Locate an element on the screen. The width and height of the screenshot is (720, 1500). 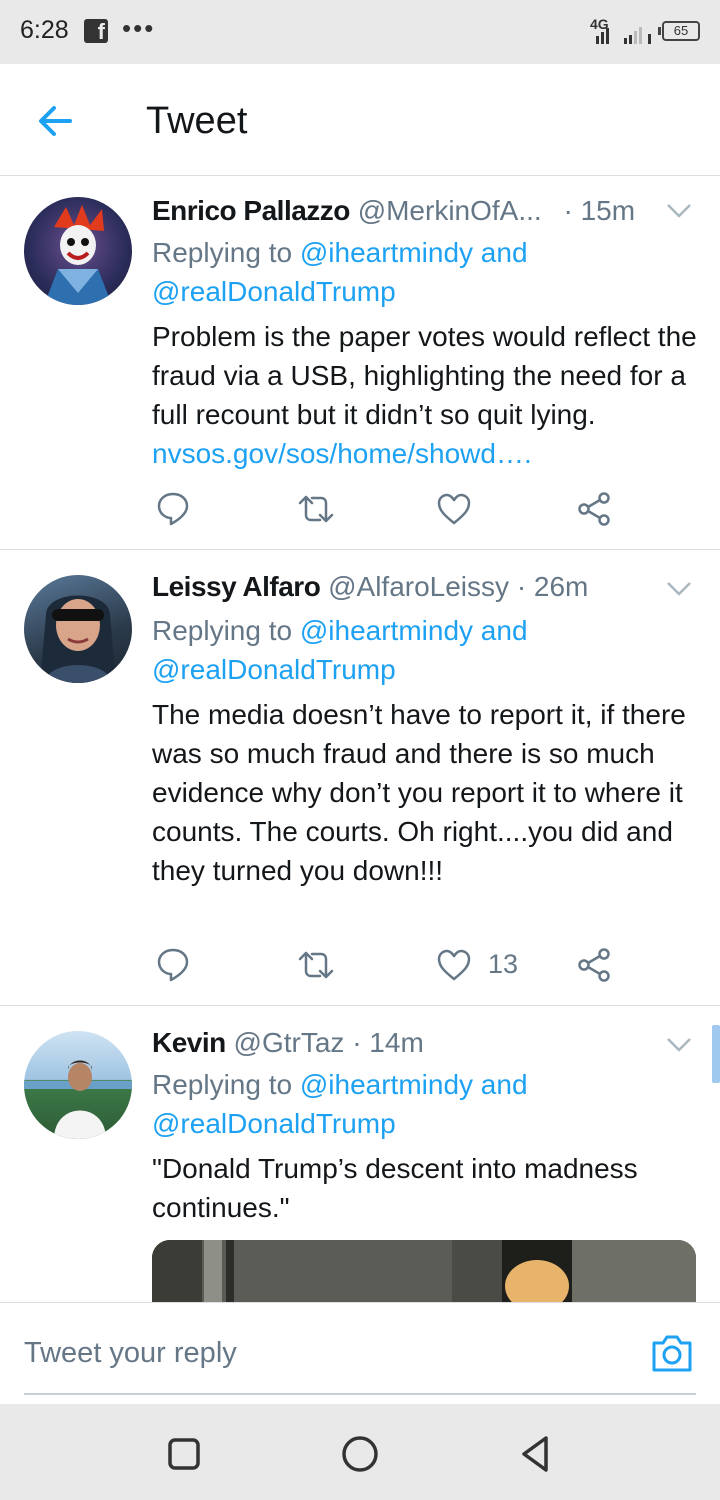
tweet-header: Enrico Pallazzo @MerkinOfA... · 15m is located at coordinates (393, 211).